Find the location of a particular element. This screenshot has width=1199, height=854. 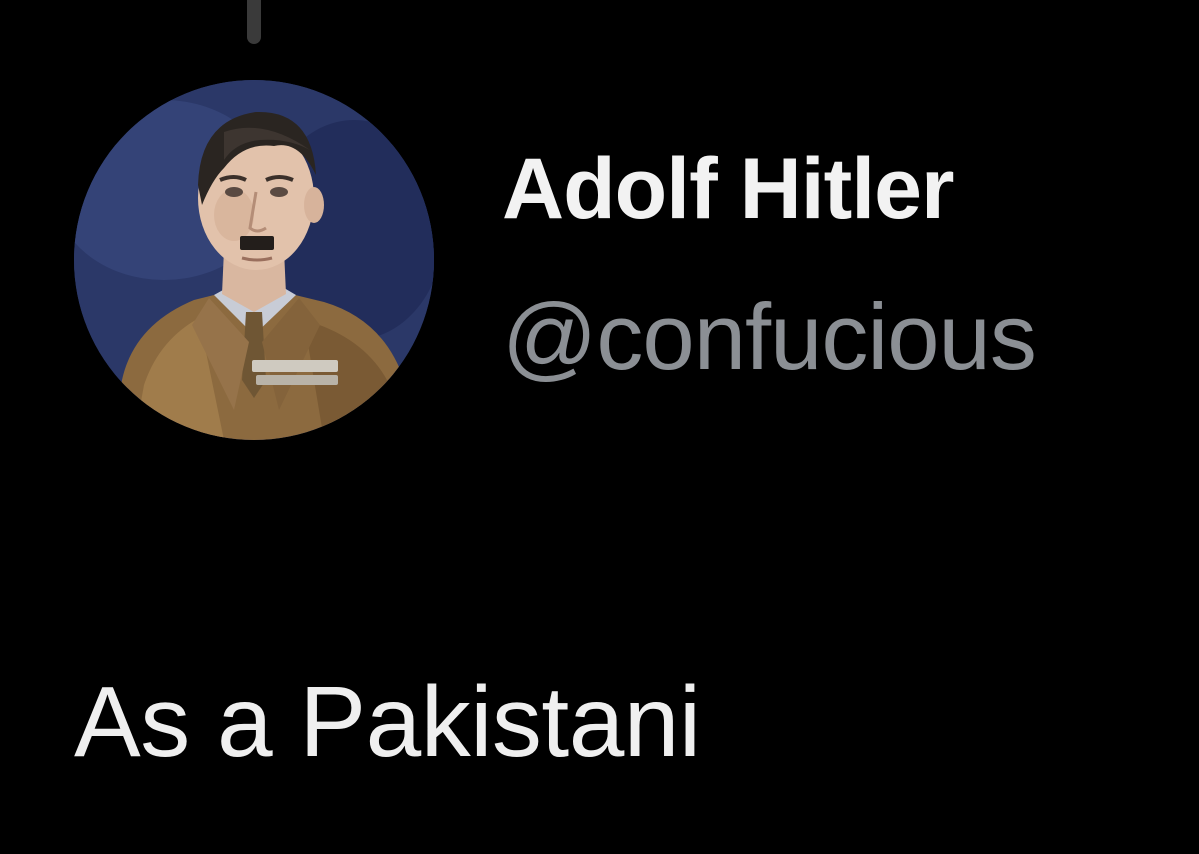

tweet-text: As a Pakistani is located at coordinates (387, 722).